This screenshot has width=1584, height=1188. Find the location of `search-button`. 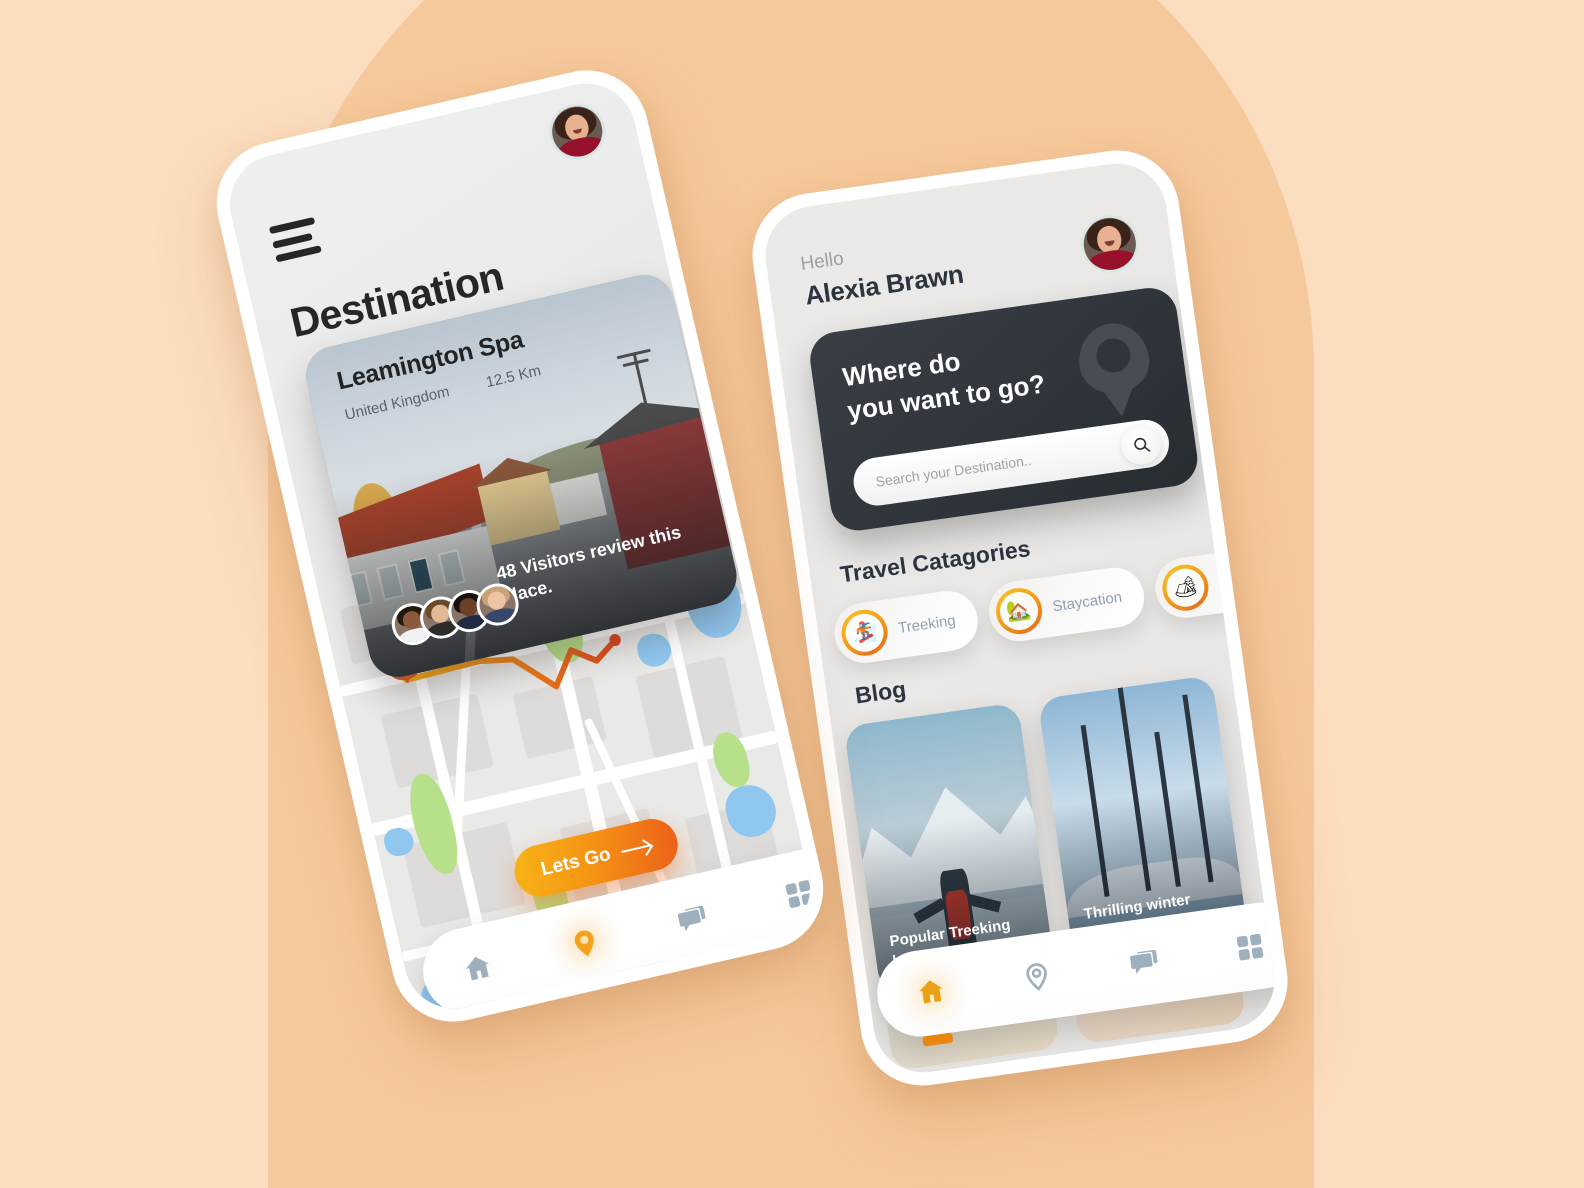

search-button is located at coordinates (1141, 444).